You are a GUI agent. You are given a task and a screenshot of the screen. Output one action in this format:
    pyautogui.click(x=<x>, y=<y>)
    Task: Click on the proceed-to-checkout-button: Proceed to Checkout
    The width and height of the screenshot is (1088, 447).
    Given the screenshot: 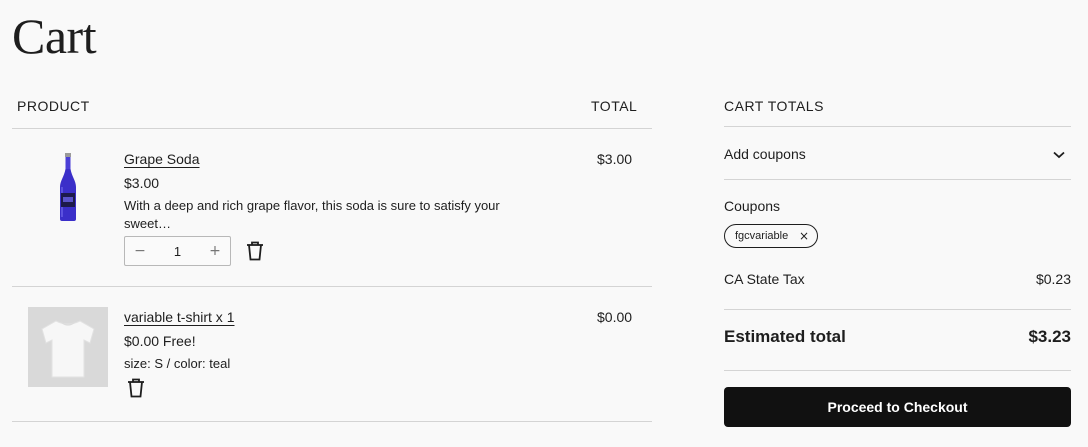 What is the action you would take?
    pyautogui.click(x=897, y=407)
    